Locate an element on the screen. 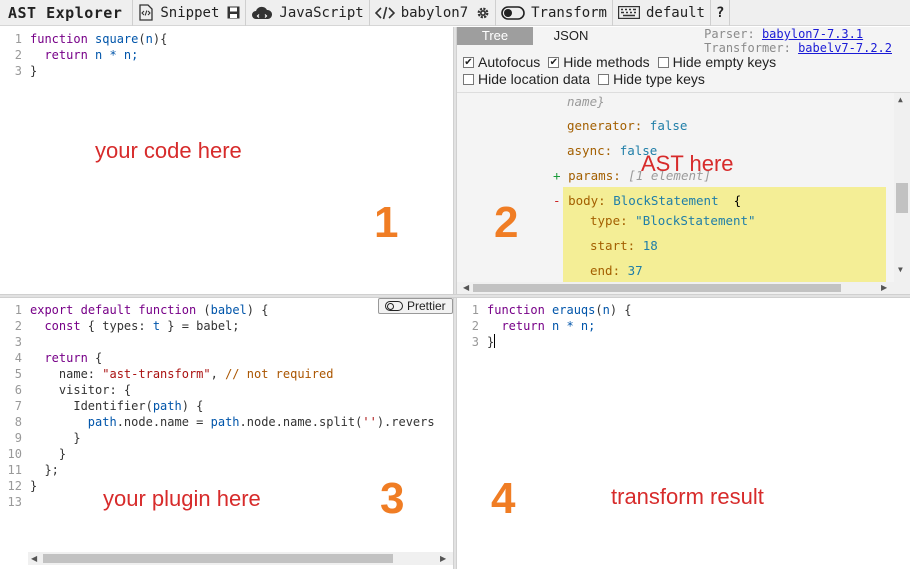  line-number: 9 is located at coordinates (18, 438).